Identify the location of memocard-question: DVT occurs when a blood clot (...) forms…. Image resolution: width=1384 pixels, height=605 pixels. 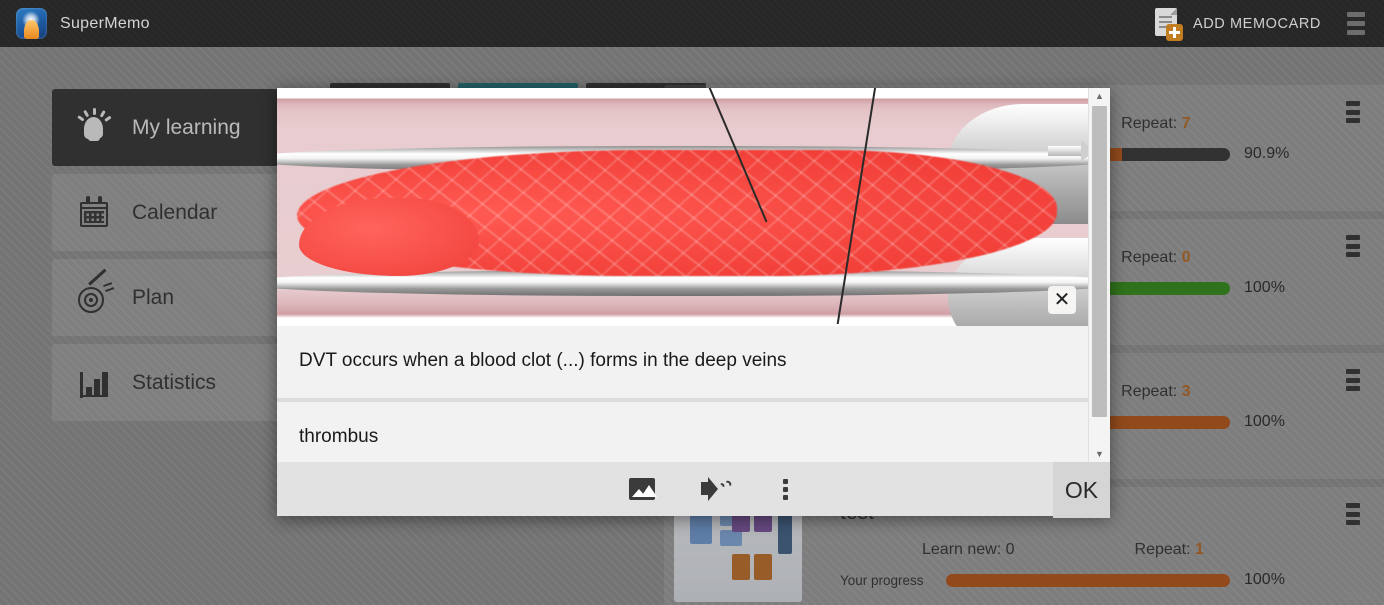
(682, 364).